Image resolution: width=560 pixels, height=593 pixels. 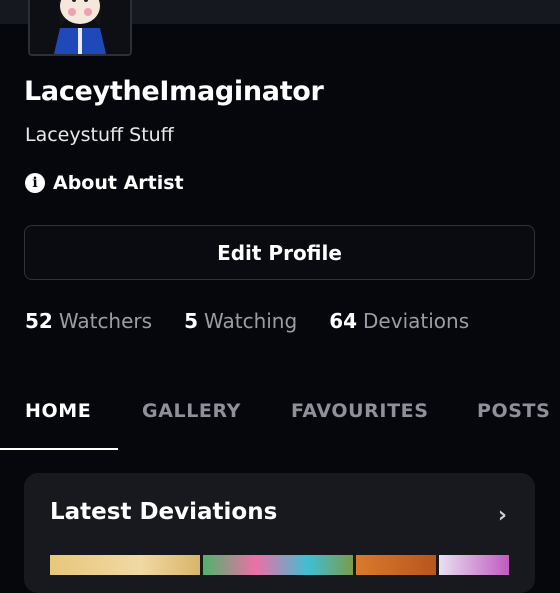 I want to click on stat-watchers: 52 Watchers, so click(x=88, y=321).